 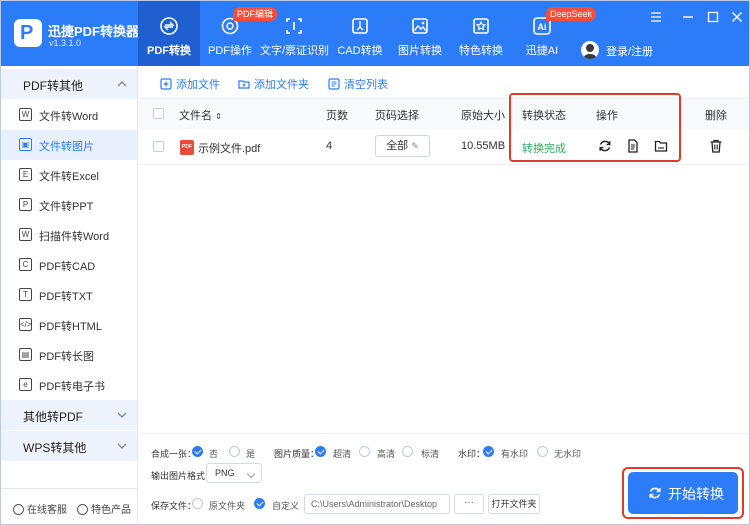 I want to click on sidebar-item-long-image: ▤ PDF转长图, so click(x=69, y=355).